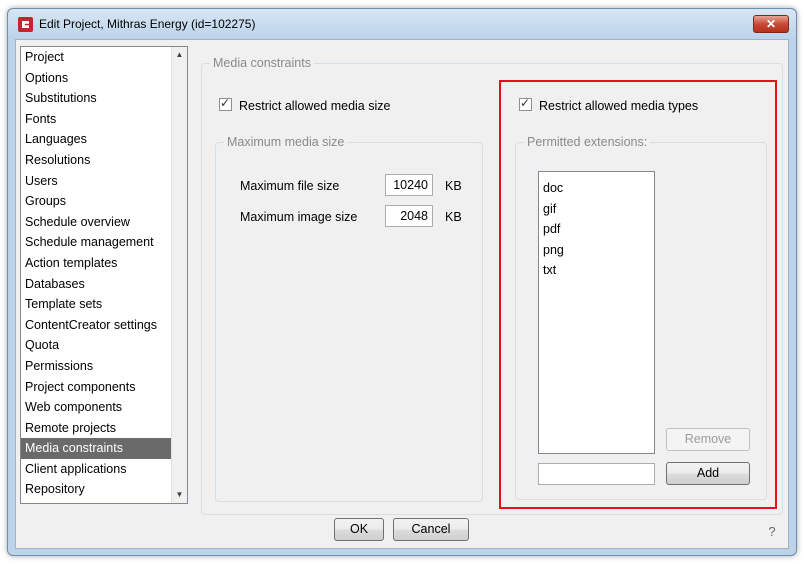 This screenshot has height=564, width=804. What do you see at coordinates (598, 229) in the screenshot?
I see `list-item: pdf` at bounding box center [598, 229].